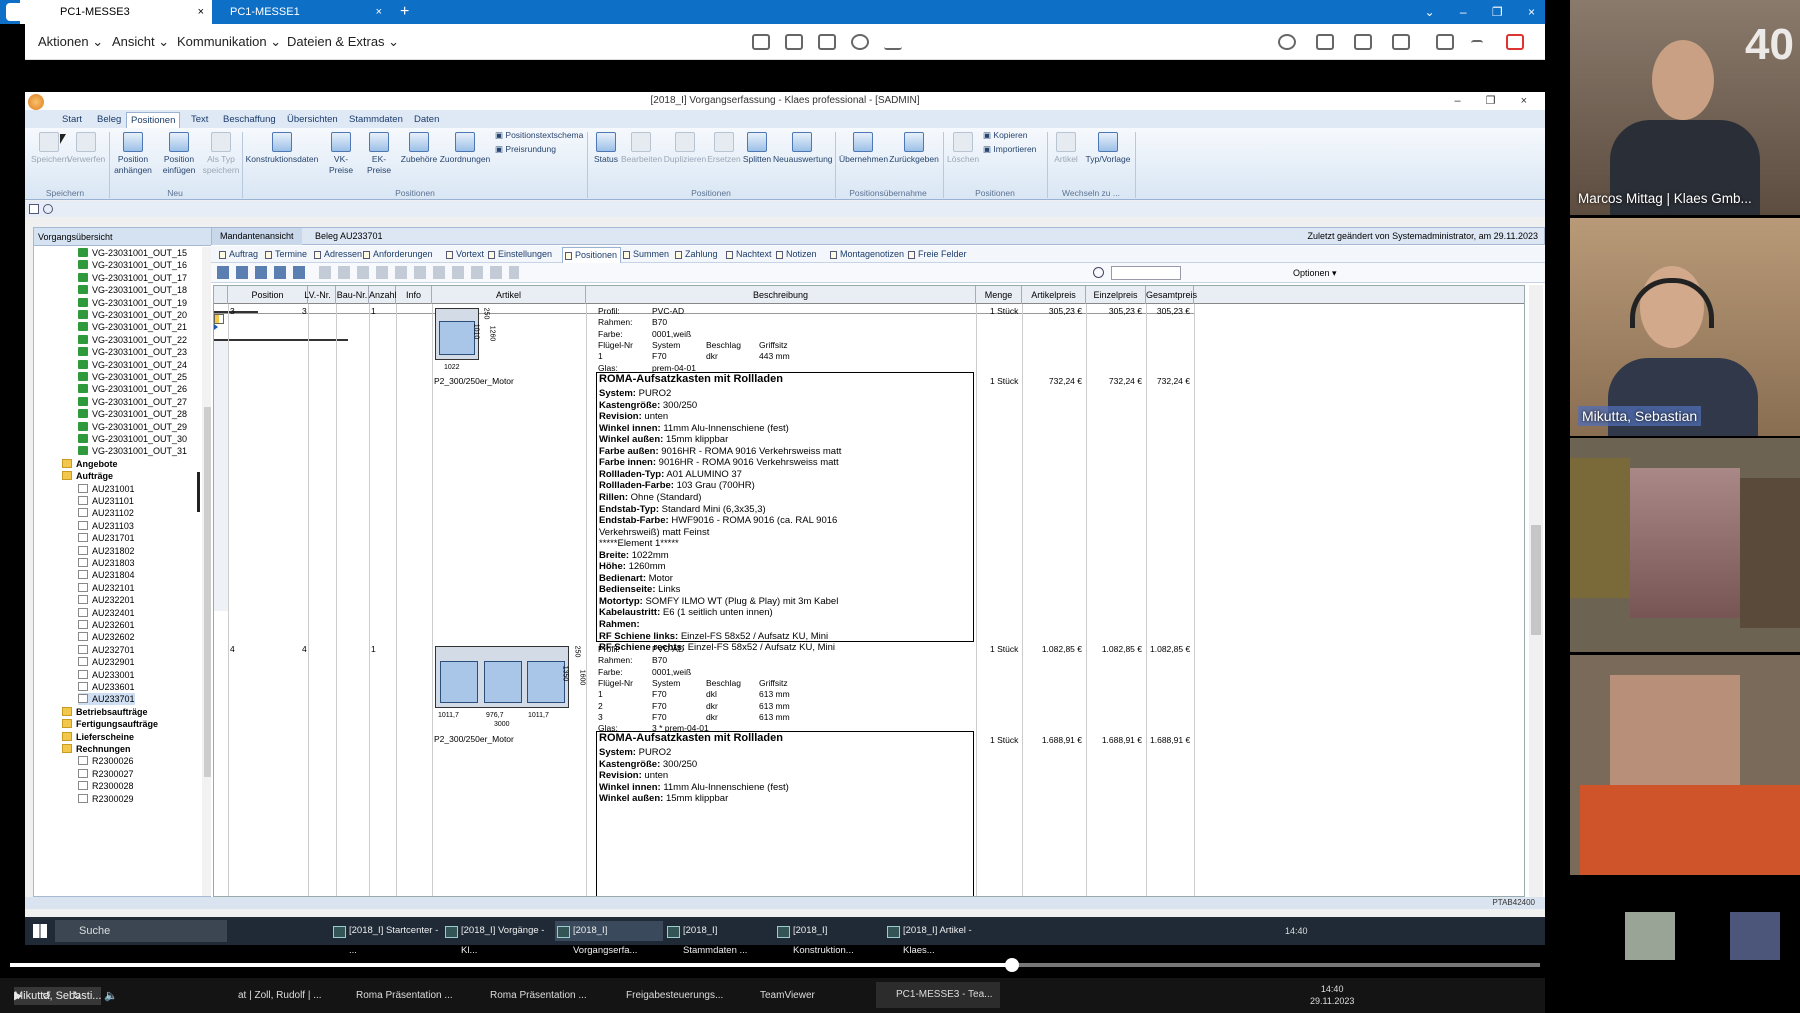  I want to click on download-icon, so click(893, 42).